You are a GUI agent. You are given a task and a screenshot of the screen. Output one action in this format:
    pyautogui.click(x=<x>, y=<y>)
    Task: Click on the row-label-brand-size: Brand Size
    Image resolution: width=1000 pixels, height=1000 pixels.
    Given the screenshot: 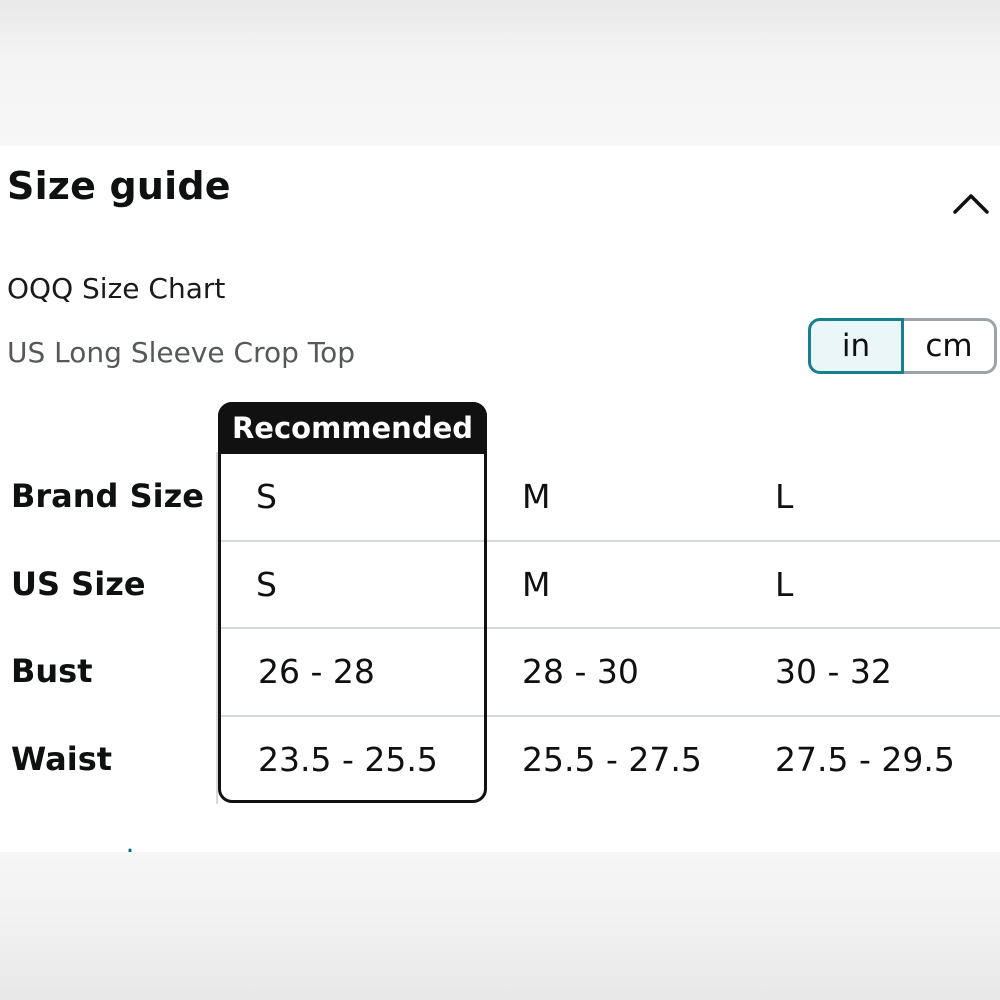 What is the action you would take?
    pyautogui.click(x=107, y=496)
    